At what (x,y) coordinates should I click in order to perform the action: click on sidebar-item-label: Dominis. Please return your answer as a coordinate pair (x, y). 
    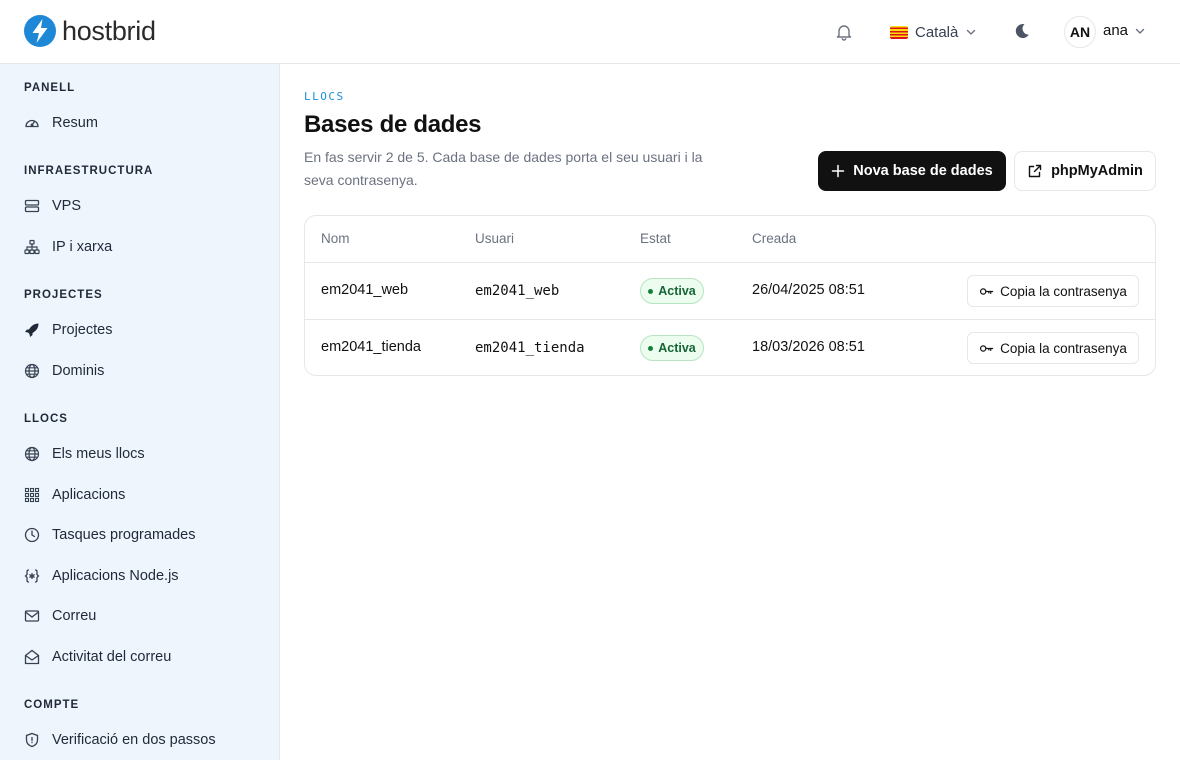
    Looking at the image, I should click on (78, 371).